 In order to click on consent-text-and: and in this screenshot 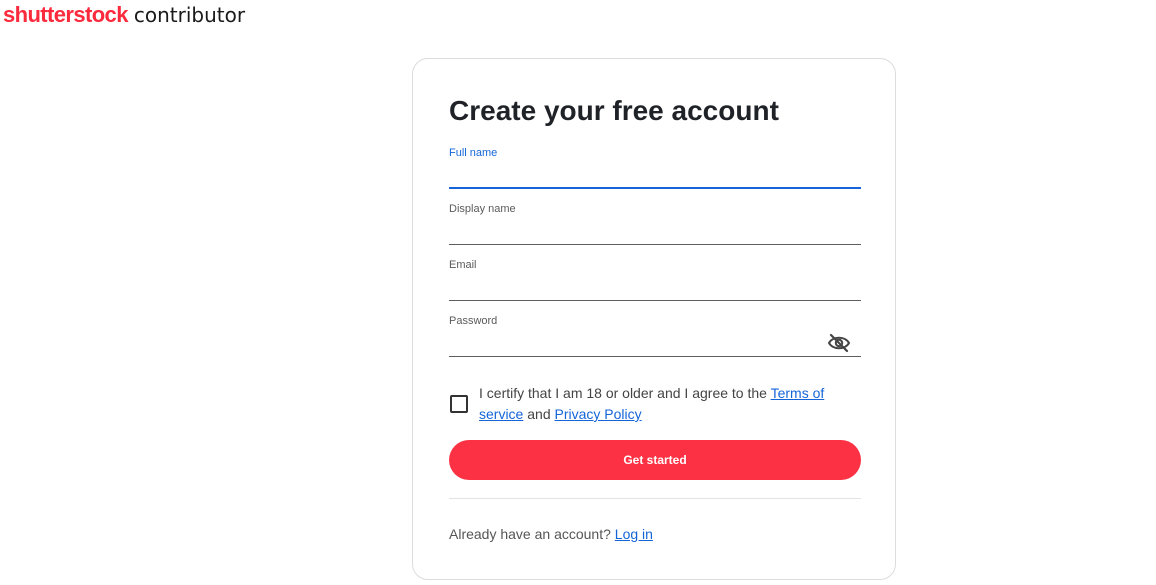, I will do `click(539, 414)`.